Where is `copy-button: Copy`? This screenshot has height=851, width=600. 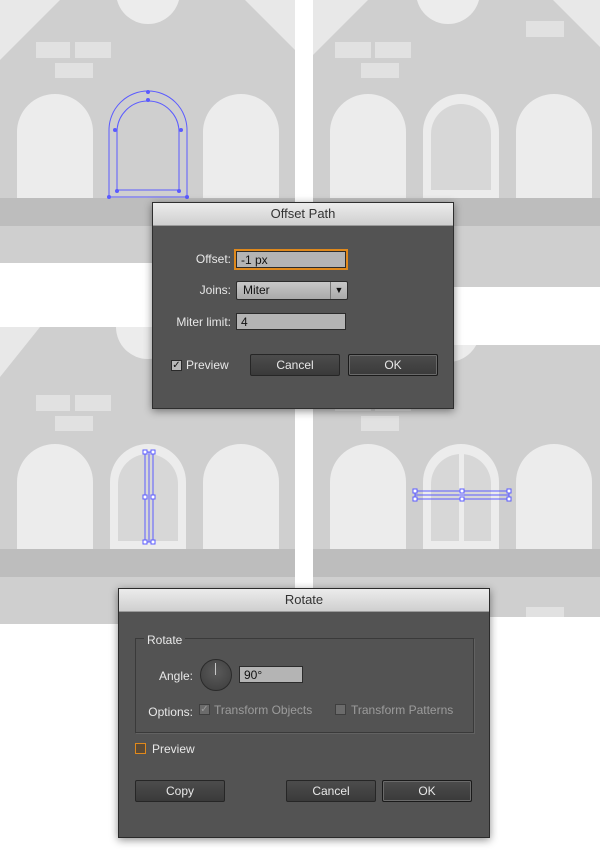 copy-button: Copy is located at coordinates (180, 791).